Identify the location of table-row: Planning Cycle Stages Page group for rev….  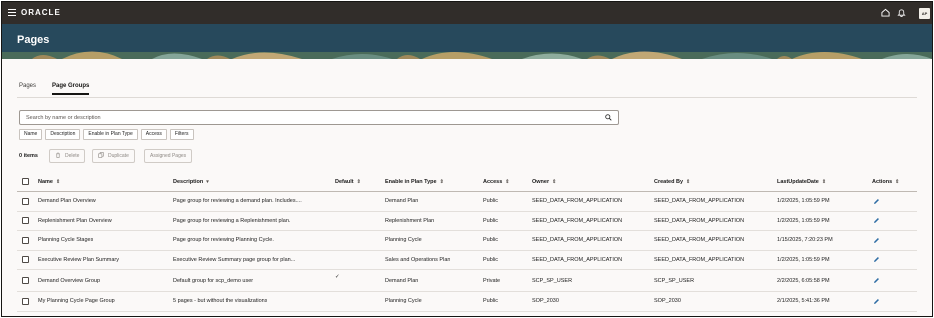
(467, 241).